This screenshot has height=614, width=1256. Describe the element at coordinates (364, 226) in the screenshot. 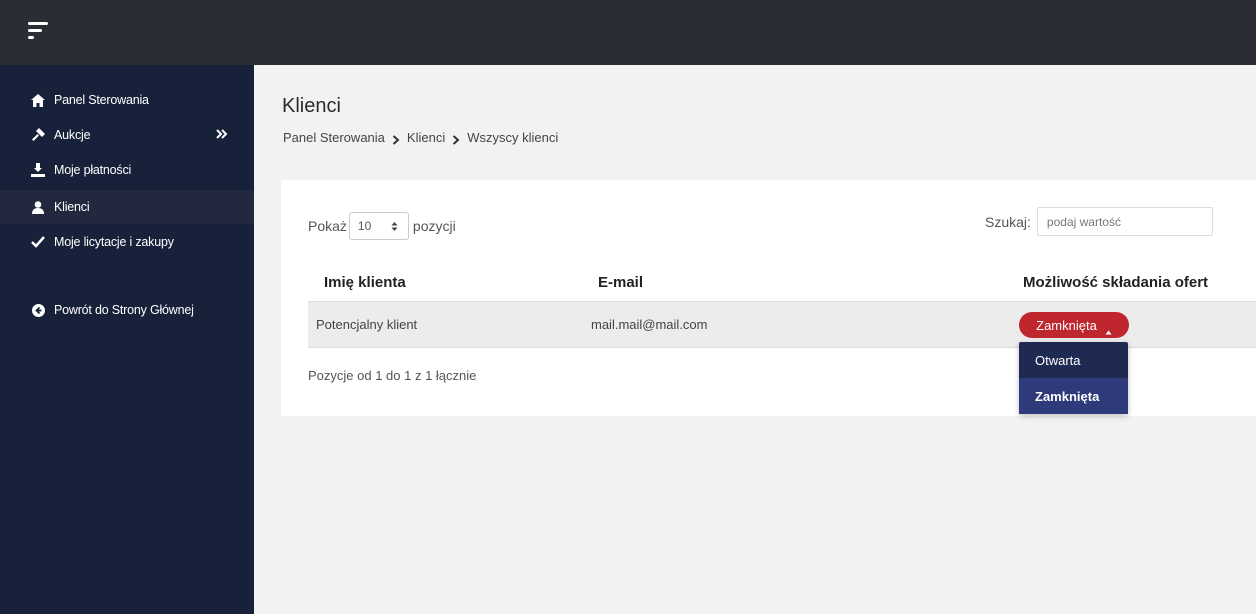

I see `page-length-value: 10` at that location.